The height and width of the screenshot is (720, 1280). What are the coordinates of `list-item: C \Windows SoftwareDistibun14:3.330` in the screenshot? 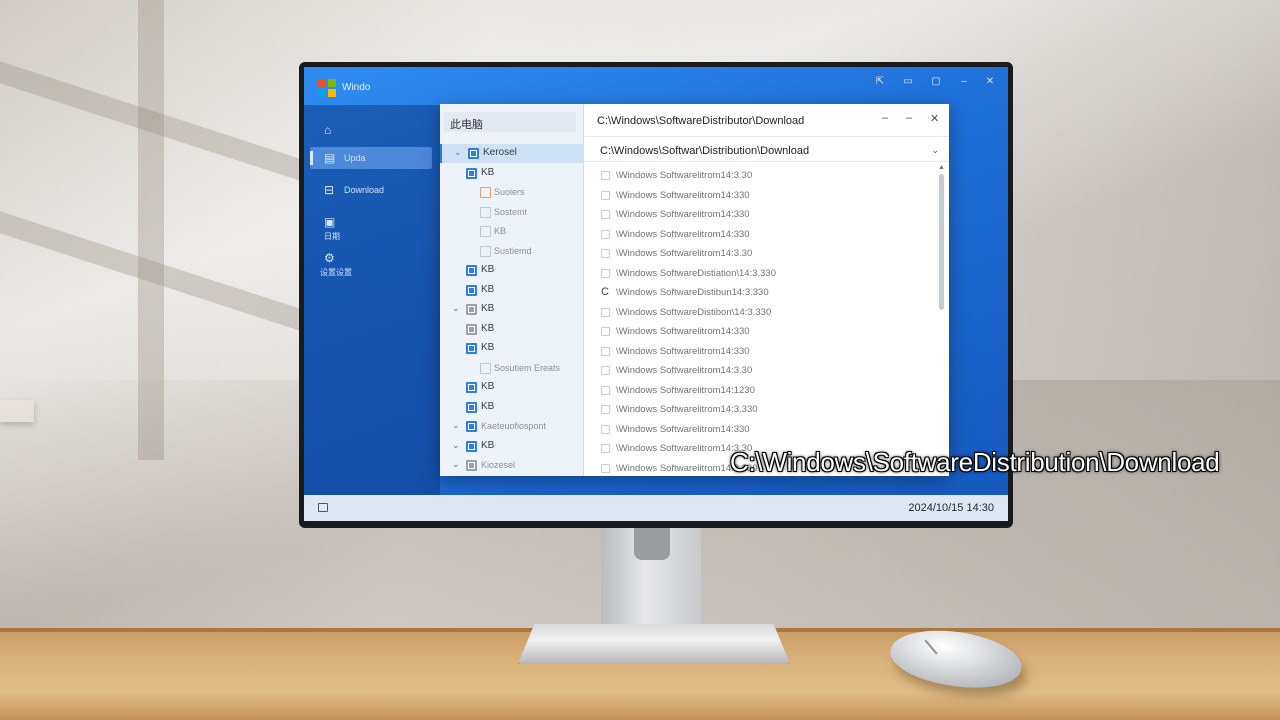 It's located at (759, 292).